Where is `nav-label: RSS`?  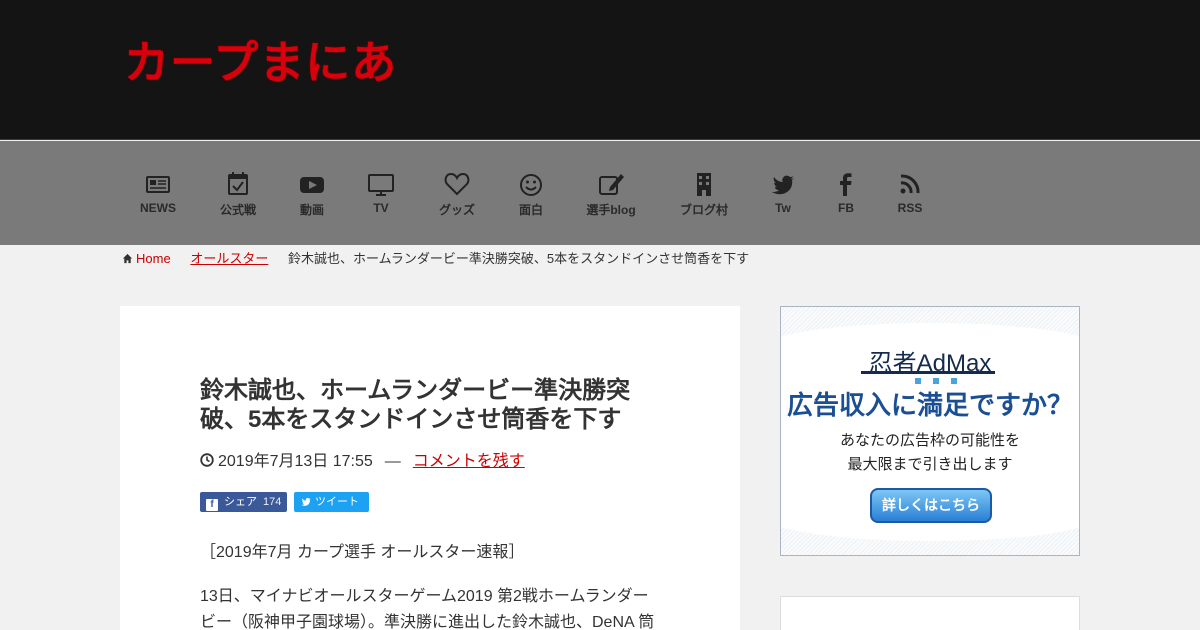
nav-label: RSS is located at coordinates (910, 208).